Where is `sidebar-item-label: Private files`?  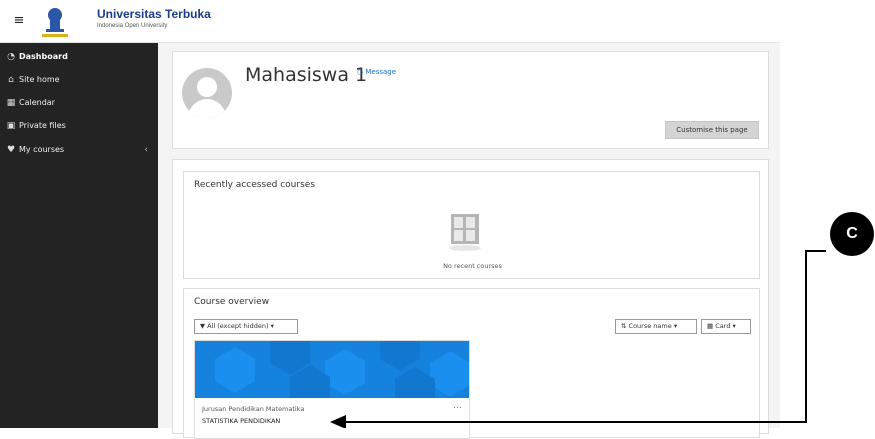 sidebar-item-label: Private files is located at coordinates (42, 125).